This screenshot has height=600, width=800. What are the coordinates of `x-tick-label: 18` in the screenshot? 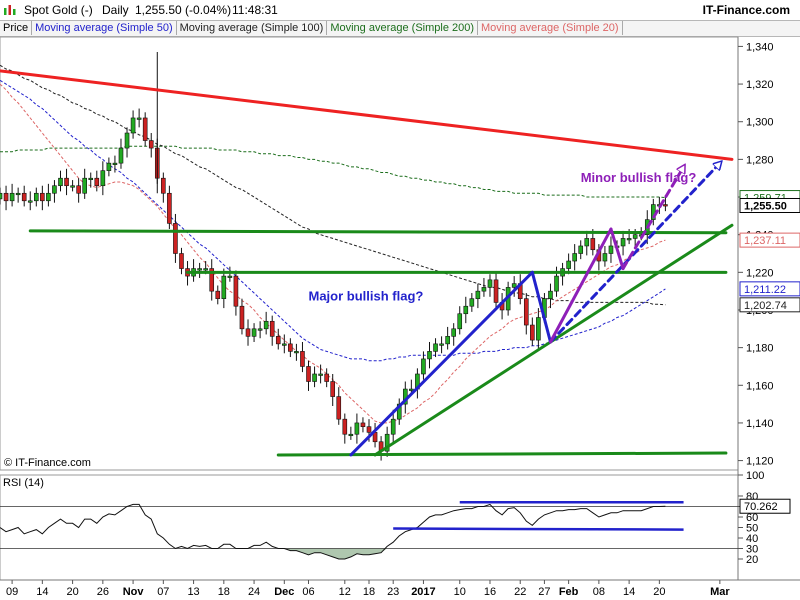 It's located at (369, 592).